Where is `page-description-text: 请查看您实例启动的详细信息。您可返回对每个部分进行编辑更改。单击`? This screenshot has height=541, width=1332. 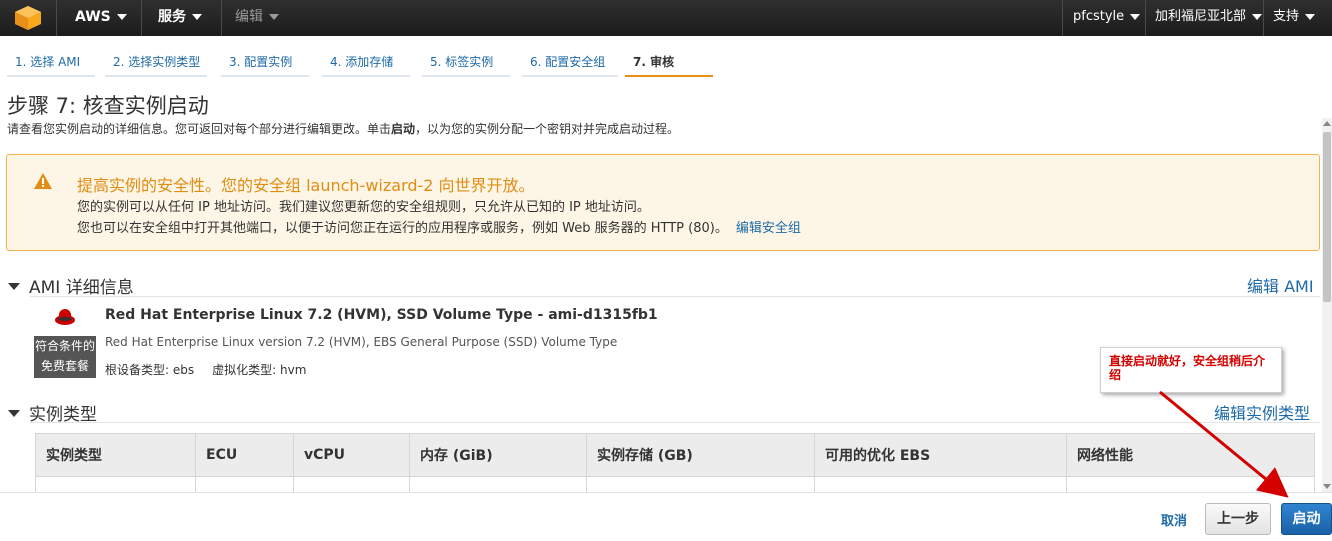
page-description-text: 请查看您实例启动的详细信息。您可返回对每个部分进行编辑更改。单击 is located at coordinates (199, 129).